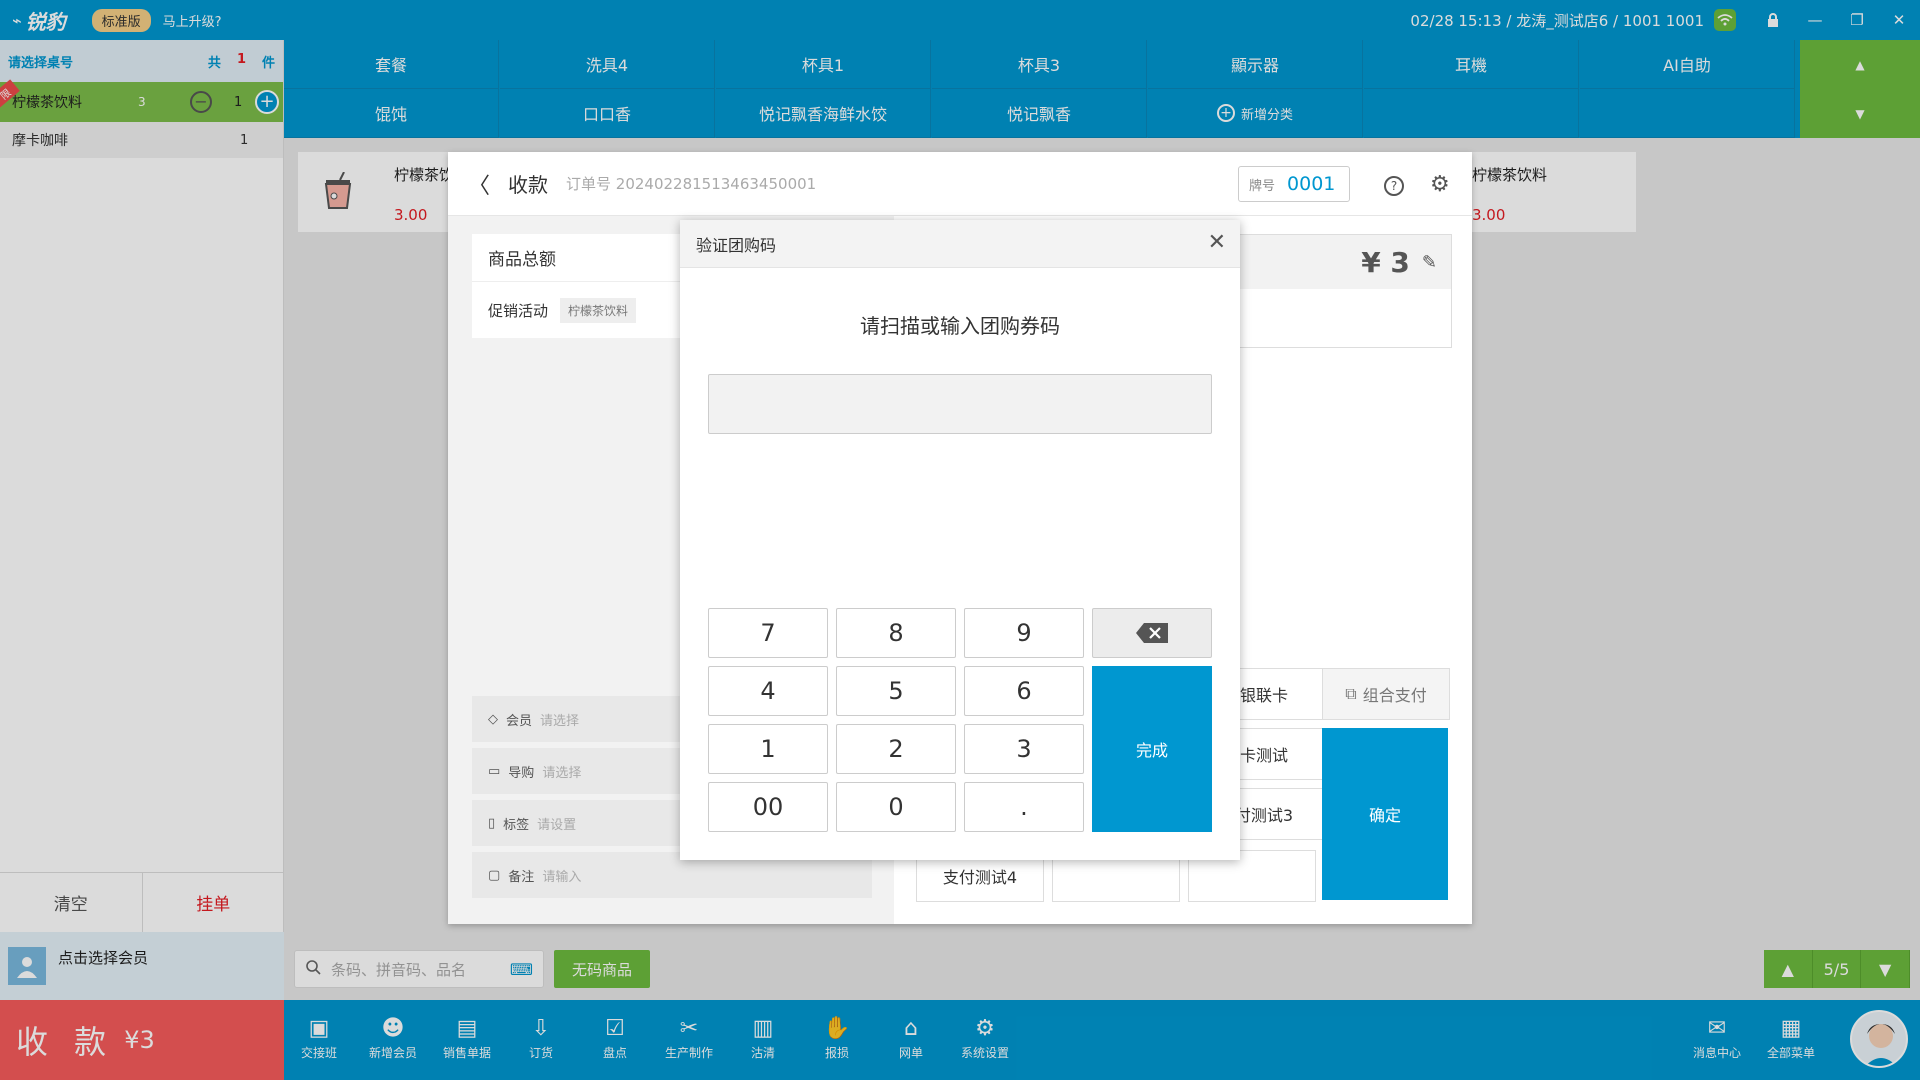  What do you see at coordinates (1311, 184) in the screenshot?
I see `plate-number: 0001` at bounding box center [1311, 184].